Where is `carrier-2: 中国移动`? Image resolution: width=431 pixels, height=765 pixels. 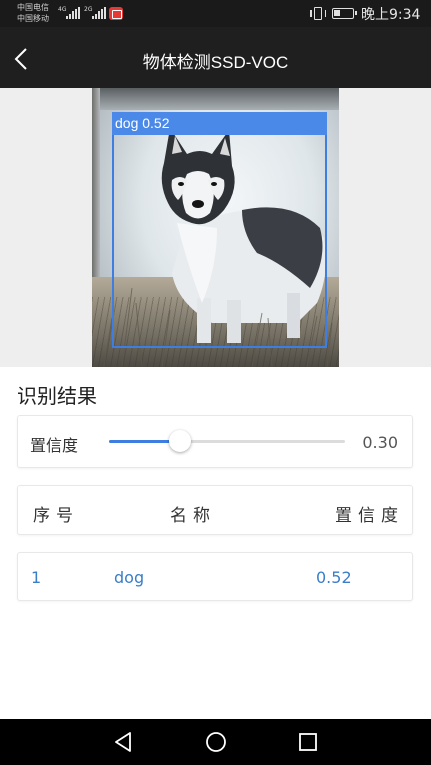 carrier-2: 中国移动 is located at coordinates (33, 18).